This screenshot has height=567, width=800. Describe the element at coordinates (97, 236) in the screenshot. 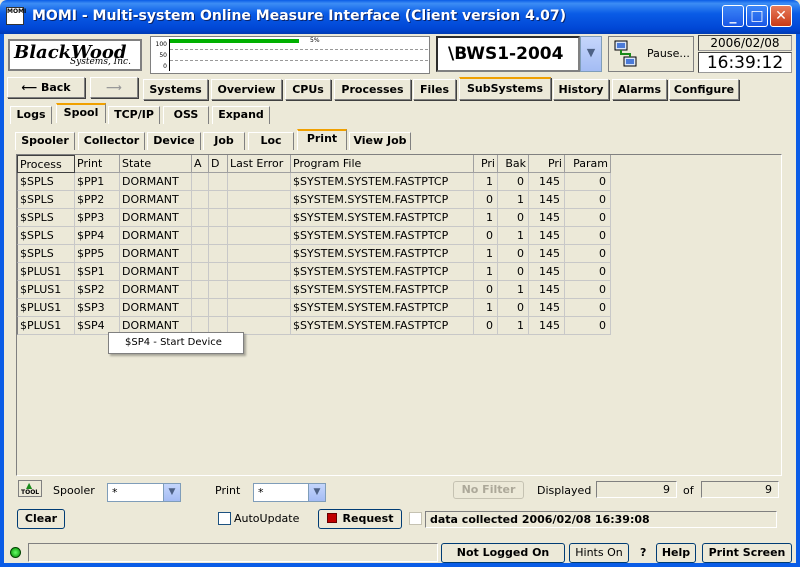

I see `table-cell: $PP4` at that location.